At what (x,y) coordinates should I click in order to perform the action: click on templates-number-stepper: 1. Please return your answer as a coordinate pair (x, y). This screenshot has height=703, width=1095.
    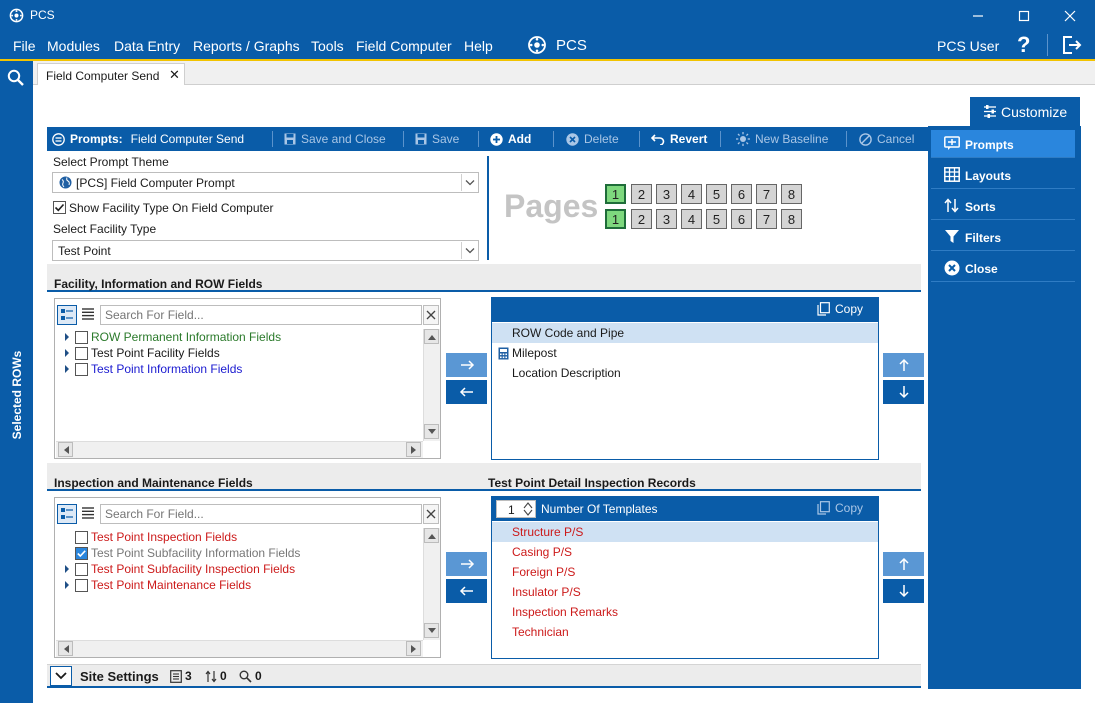
    Looking at the image, I should click on (516, 509).